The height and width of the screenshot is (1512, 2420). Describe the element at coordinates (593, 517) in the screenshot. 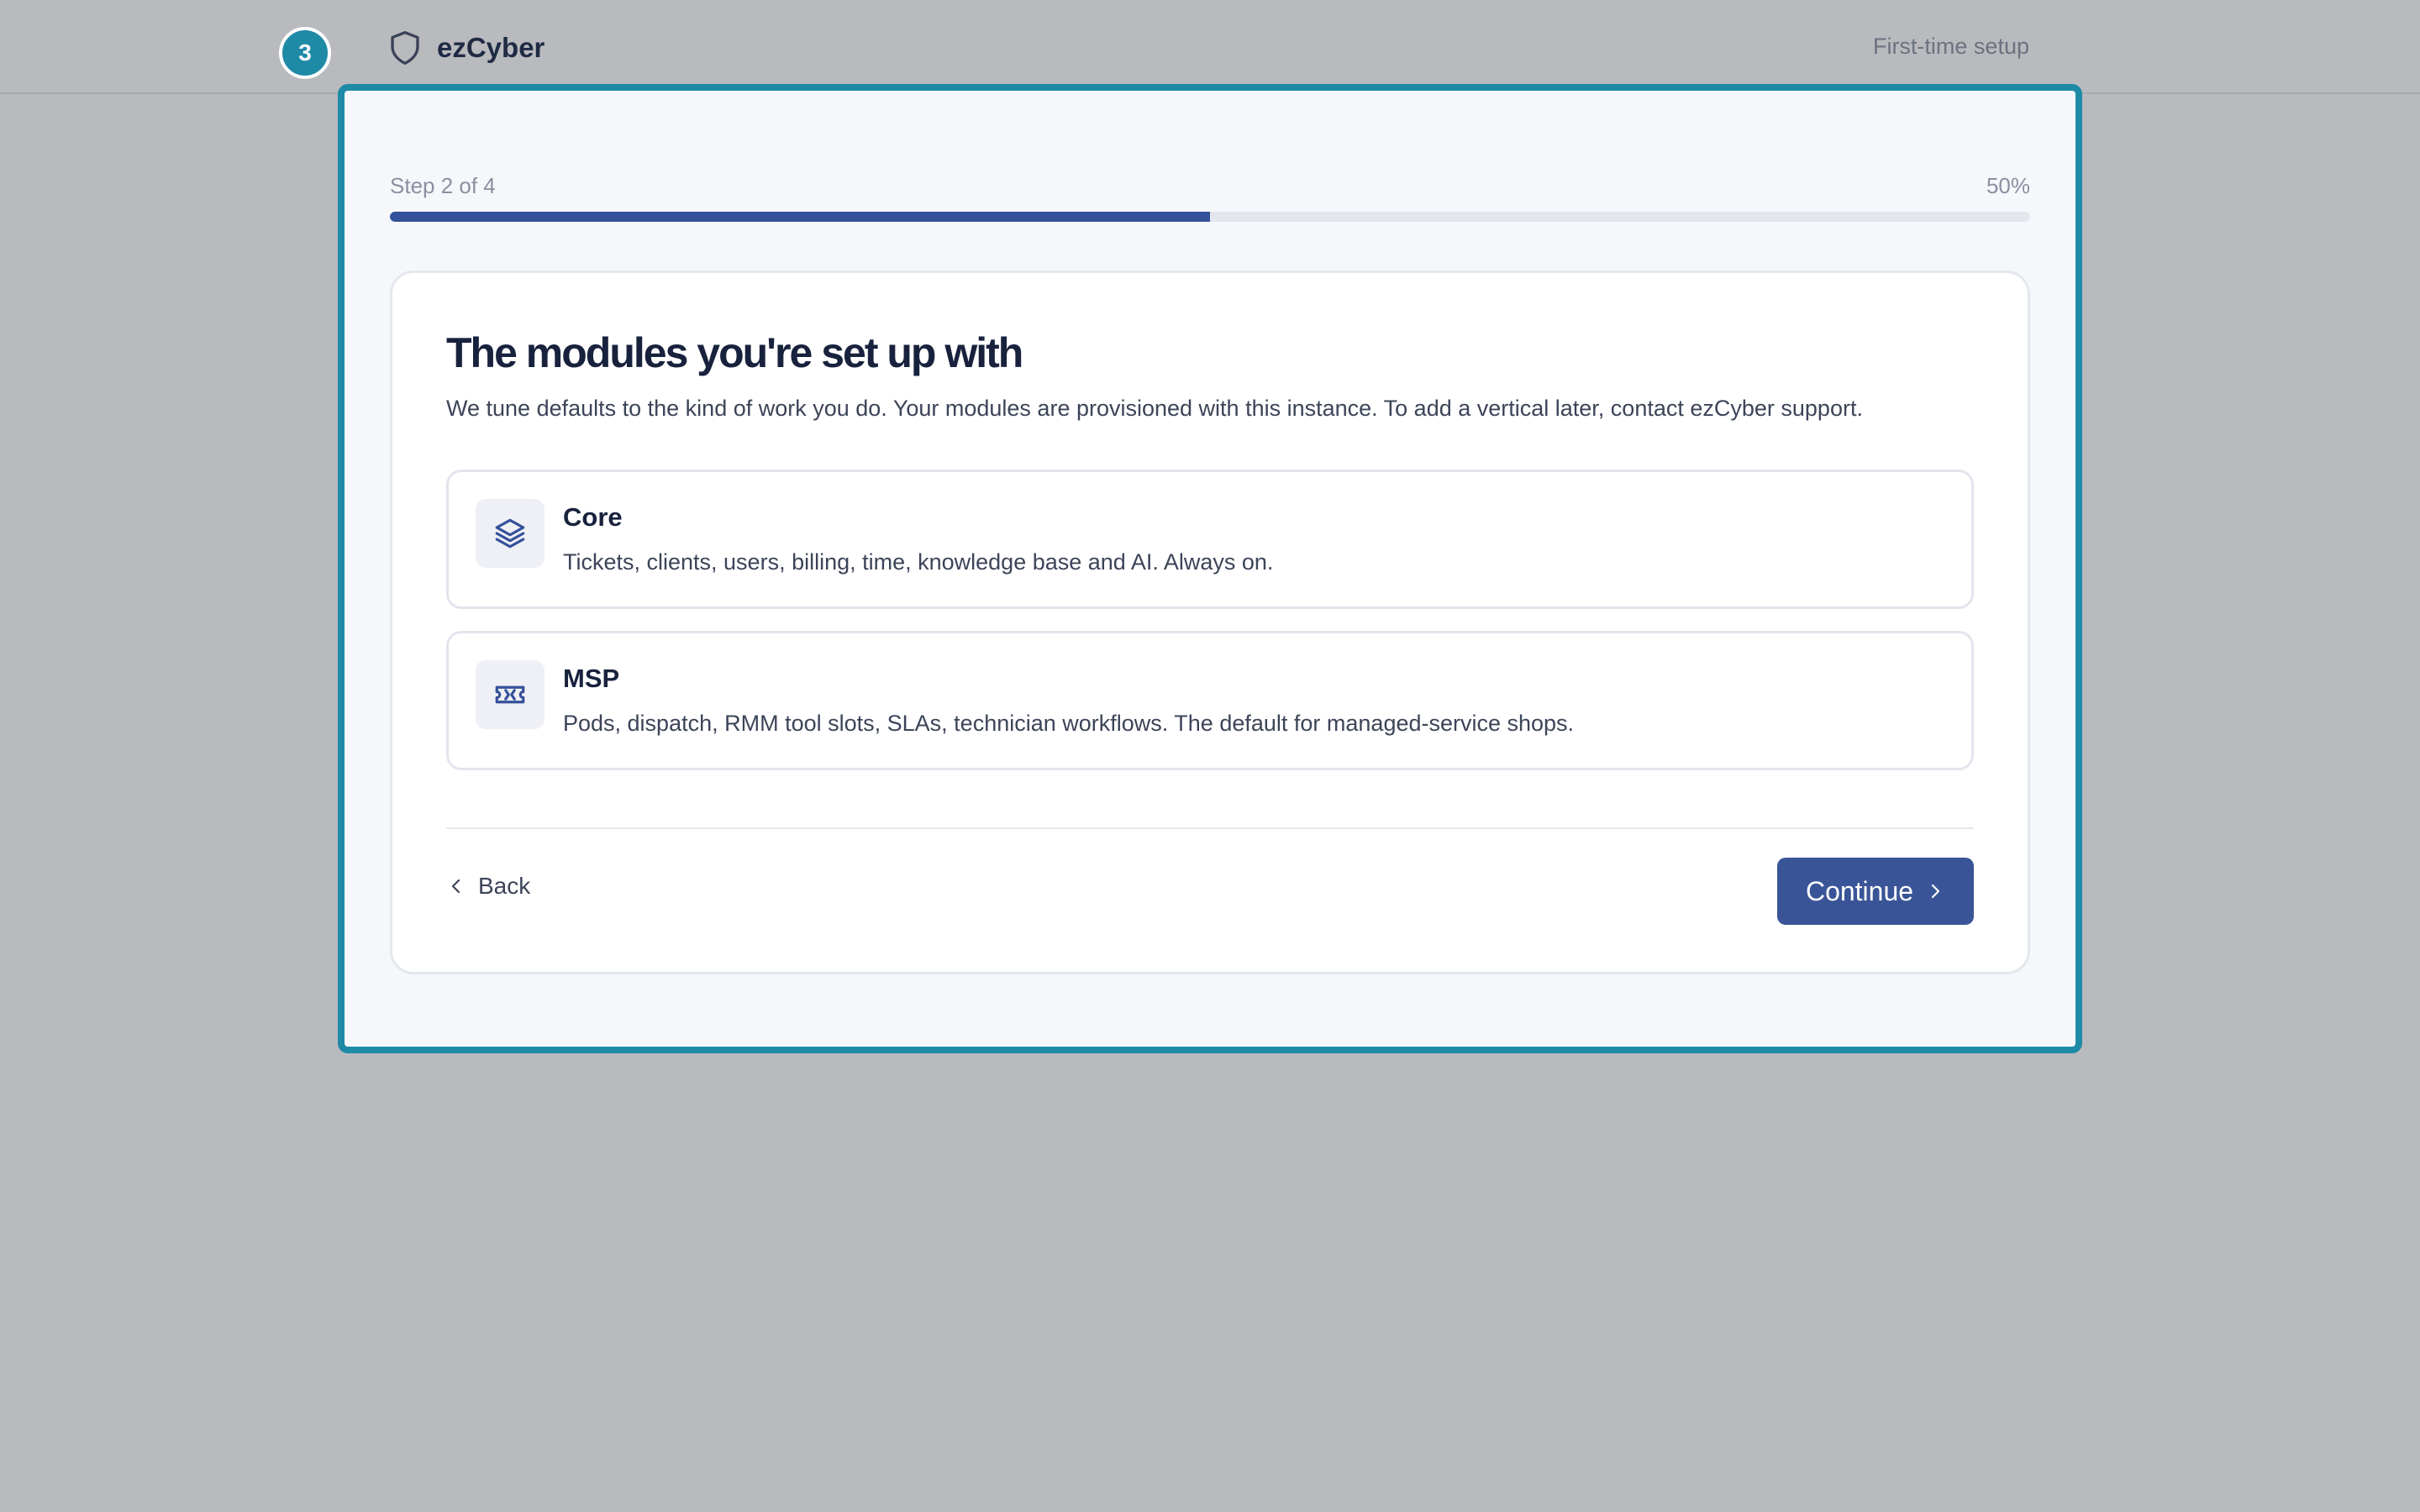

I see `module-name: Core` at that location.